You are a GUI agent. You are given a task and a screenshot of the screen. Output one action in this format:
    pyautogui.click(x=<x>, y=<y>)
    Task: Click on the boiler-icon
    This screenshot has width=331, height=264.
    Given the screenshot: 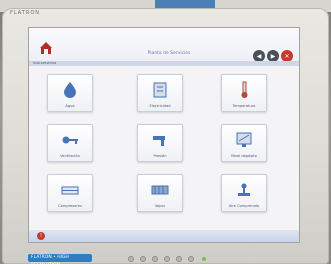 What is the action you would take?
    pyautogui.click(x=160, y=190)
    